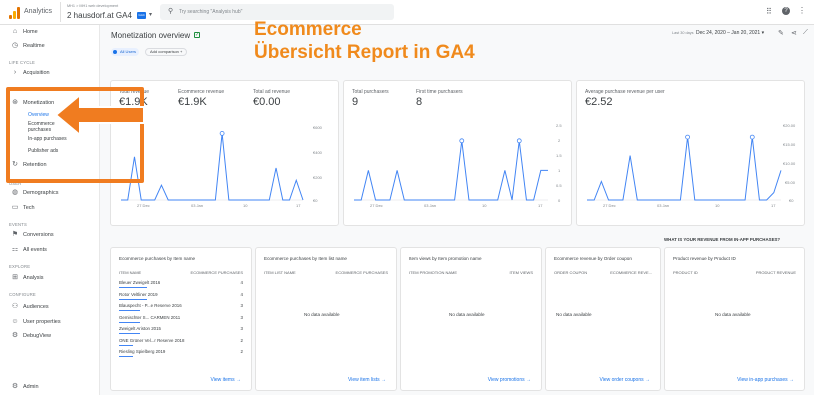  I want to click on insights-icon: ⟋, so click(805, 33).